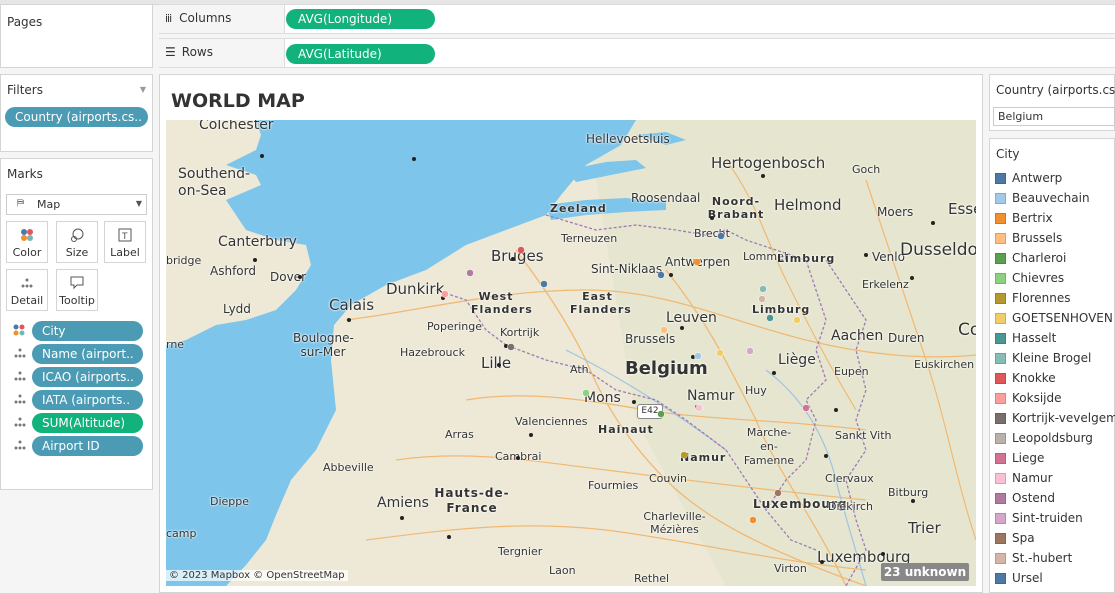 Image resolution: width=1115 pixels, height=593 pixels. What do you see at coordinates (1008, 154) in the screenshot?
I see `legend-title: City` at bounding box center [1008, 154].